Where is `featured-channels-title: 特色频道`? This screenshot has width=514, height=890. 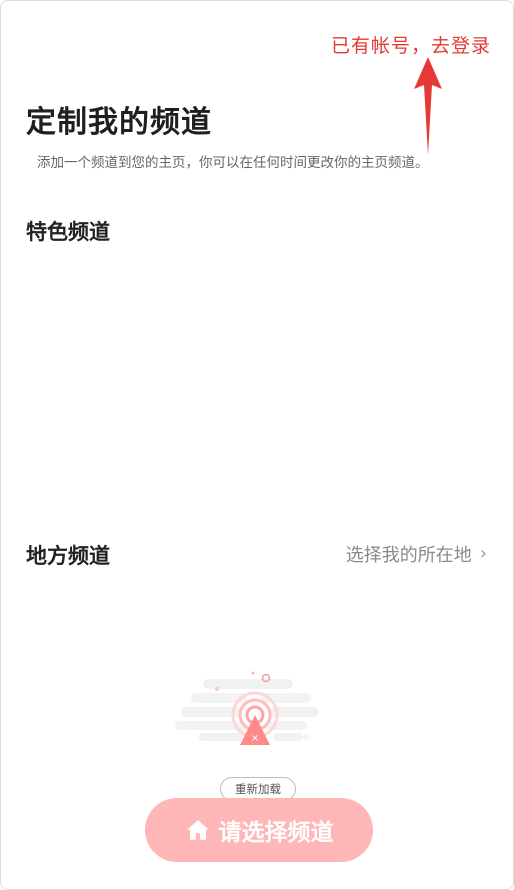
featured-channels-title: 特色频道 is located at coordinates (68, 232).